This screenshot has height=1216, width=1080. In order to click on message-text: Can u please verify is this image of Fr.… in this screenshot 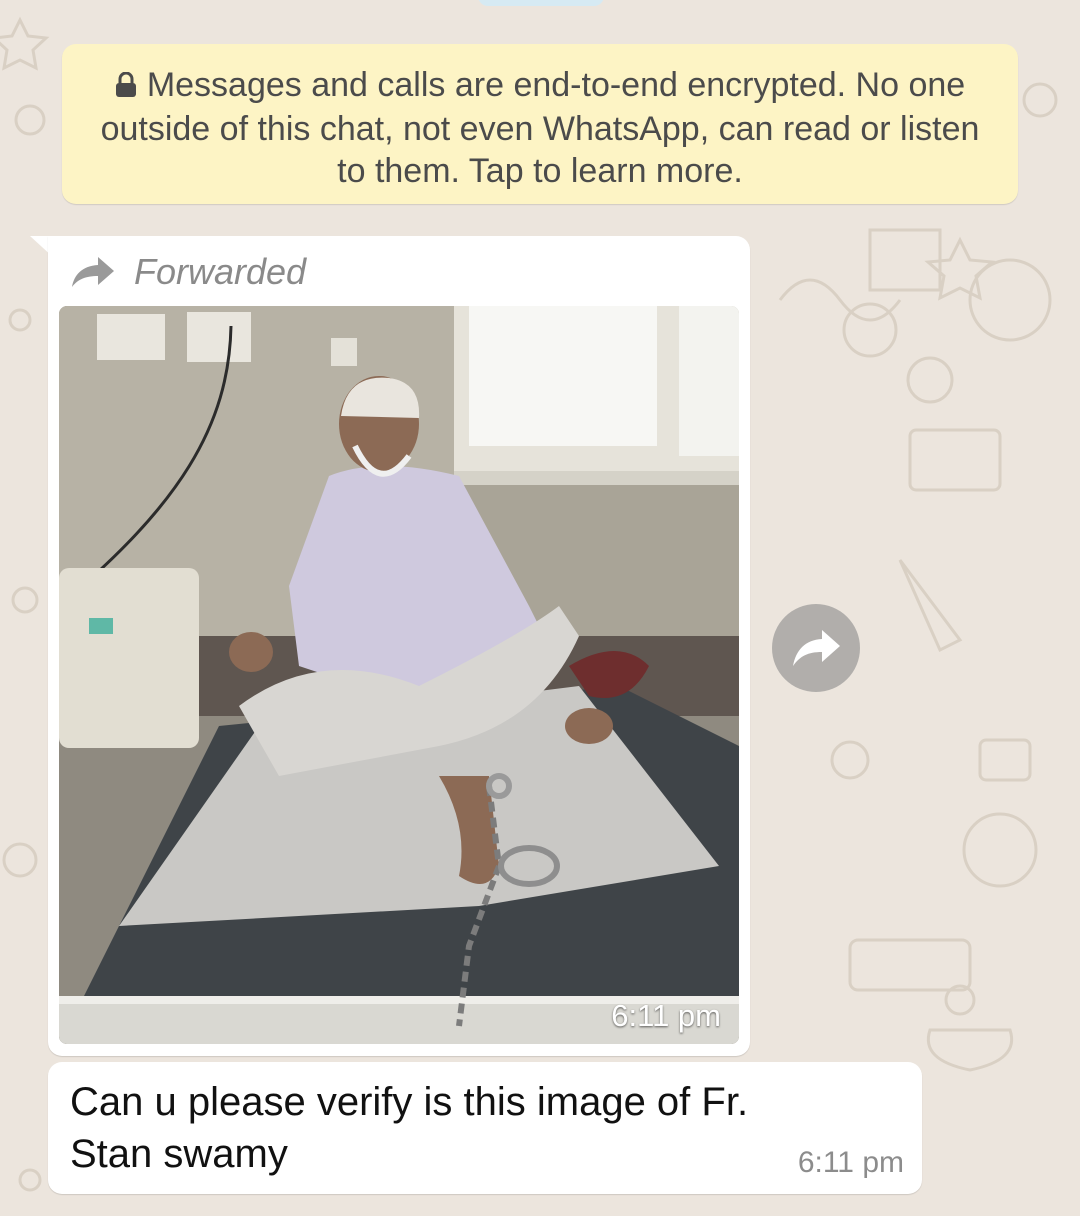, I will do `click(409, 1128)`.